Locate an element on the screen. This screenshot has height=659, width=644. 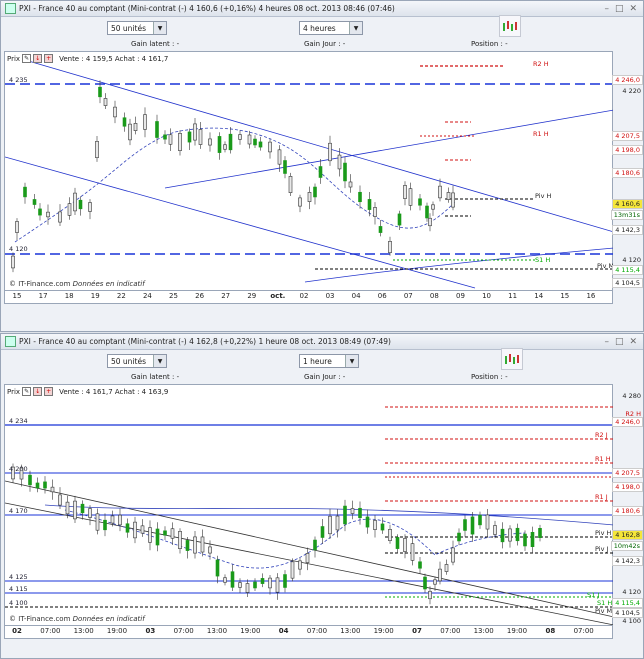
pivot-label: Piv H is located at coordinates (603, 533).